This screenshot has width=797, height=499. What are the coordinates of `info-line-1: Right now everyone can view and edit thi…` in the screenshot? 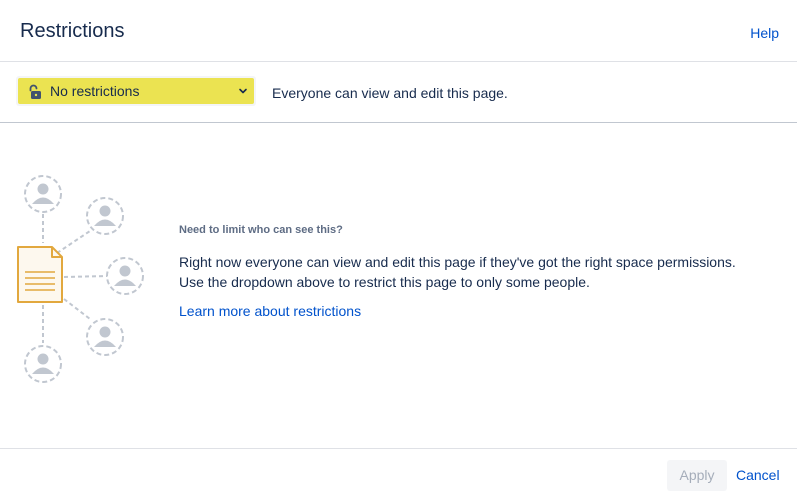 It's located at (457, 262).